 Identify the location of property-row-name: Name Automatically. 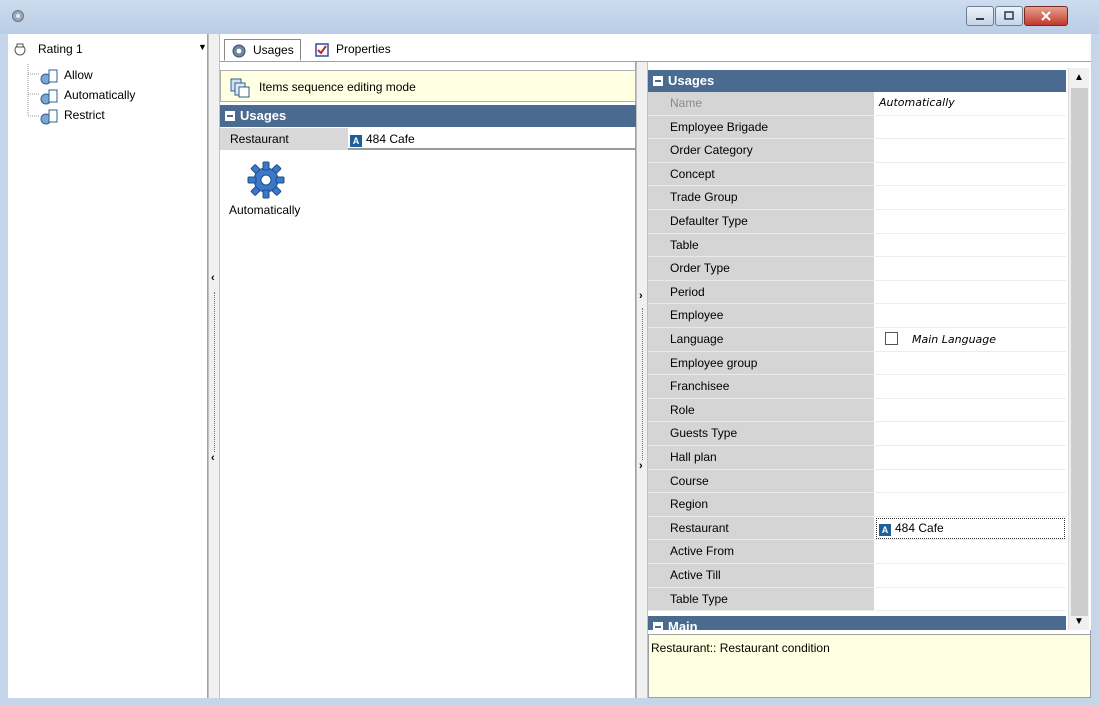
(857, 104).